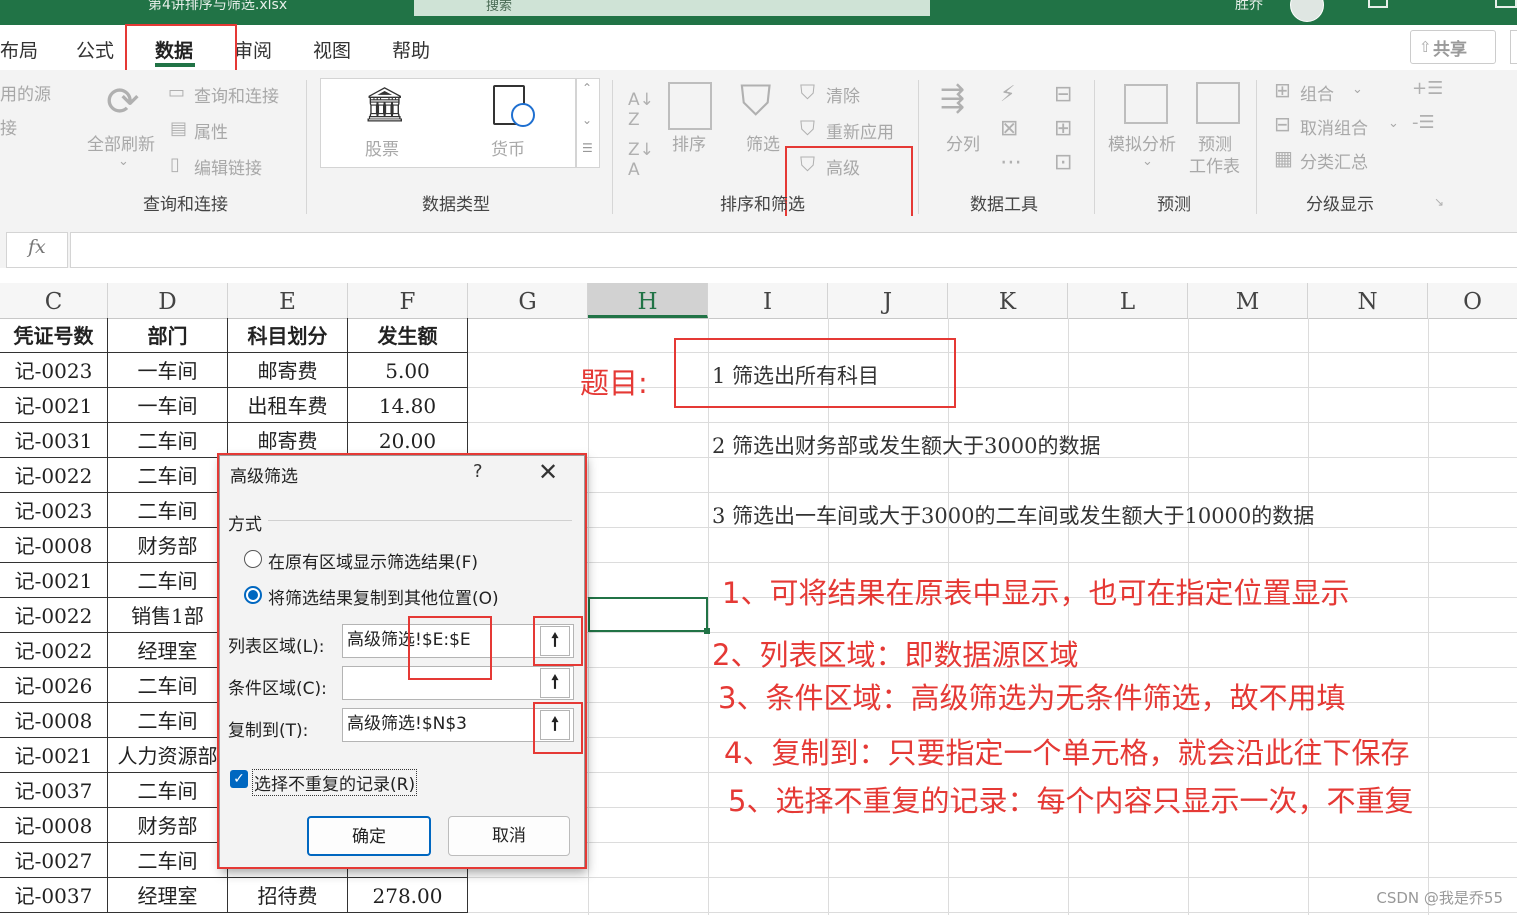 The width and height of the screenshot is (1517, 915). What do you see at coordinates (1146, 104) in the screenshot?
I see `what-if-icon` at bounding box center [1146, 104].